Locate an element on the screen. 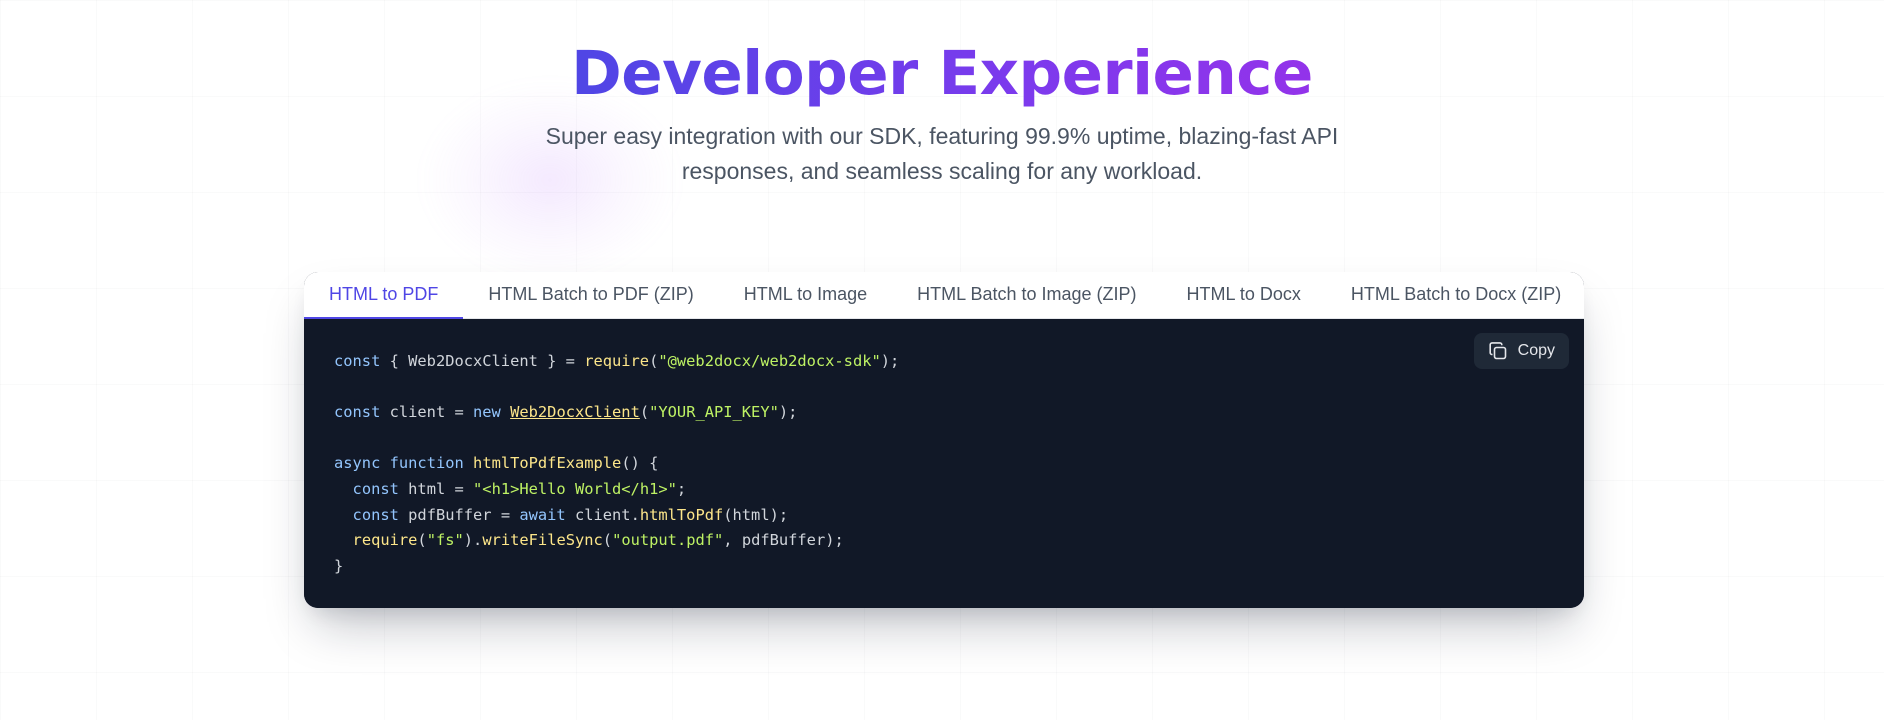 The height and width of the screenshot is (720, 1884). copy-button: Copy is located at coordinates (1521, 351).